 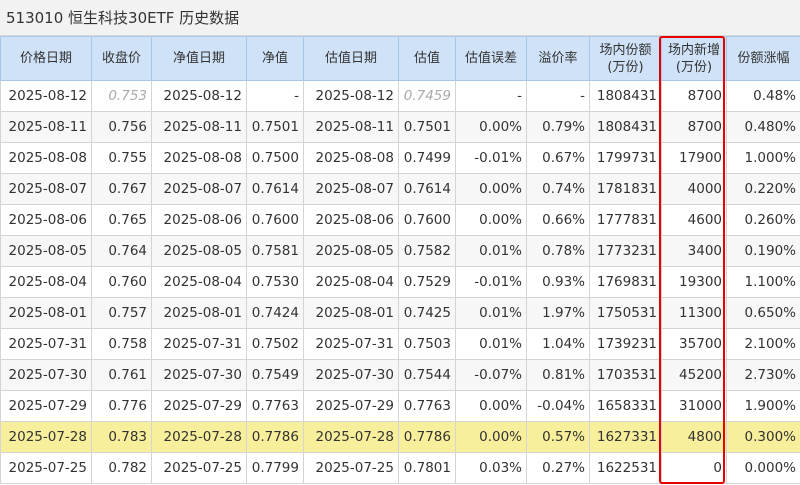 I want to click on table-cell: 1769831, so click(x=625, y=282).